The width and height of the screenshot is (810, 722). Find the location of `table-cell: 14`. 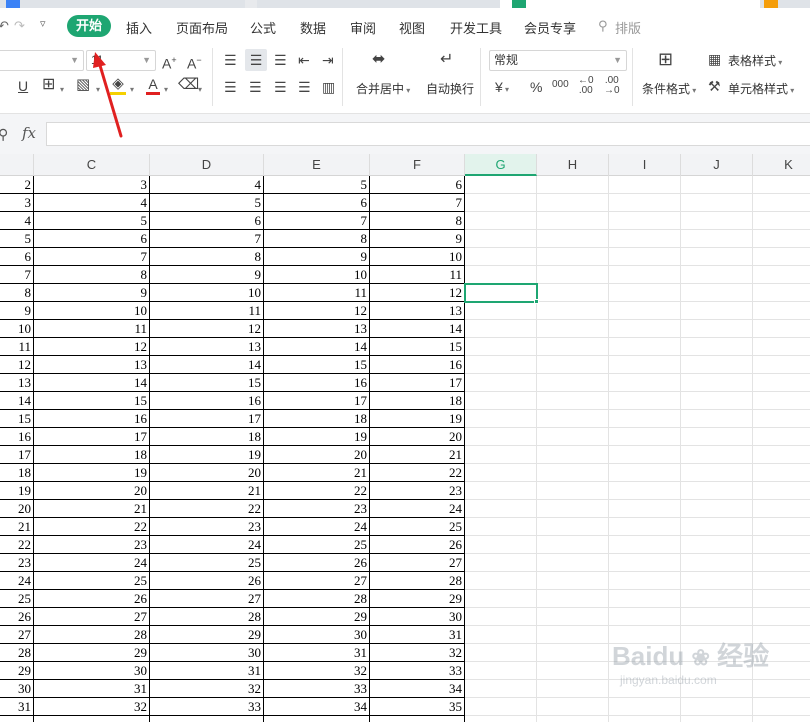

table-cell: 14 is located at coordinates (417, 329).